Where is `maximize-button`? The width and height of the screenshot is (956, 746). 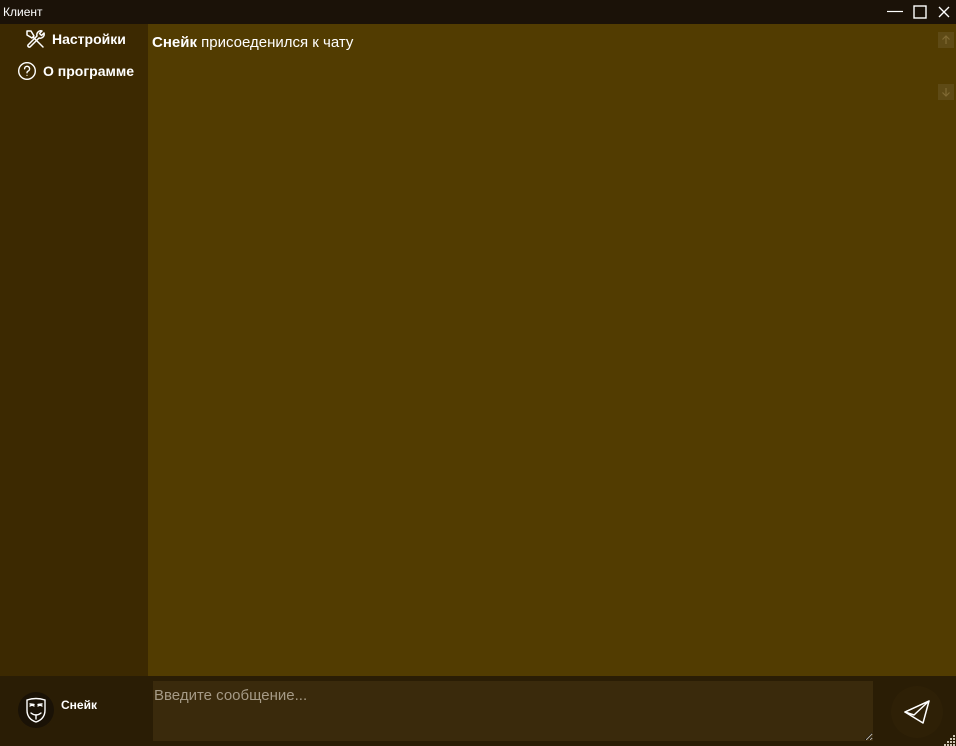 maximize-button is located at coordinates (920, 12).